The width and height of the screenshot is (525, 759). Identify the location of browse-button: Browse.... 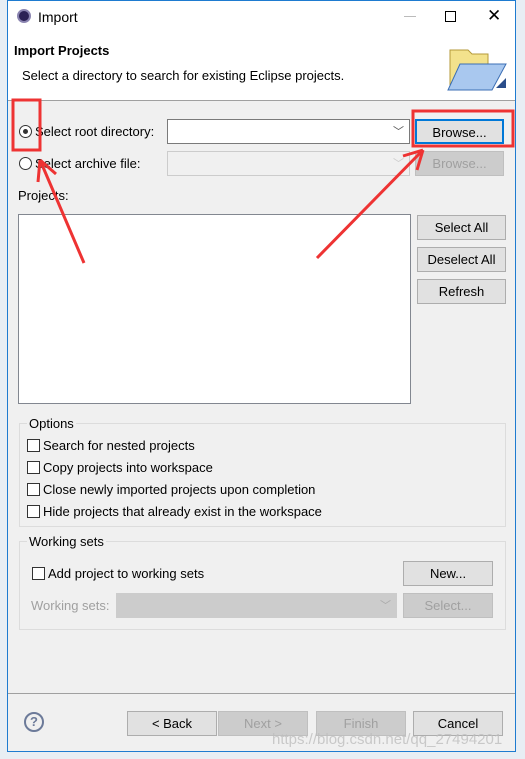
(459, 131).